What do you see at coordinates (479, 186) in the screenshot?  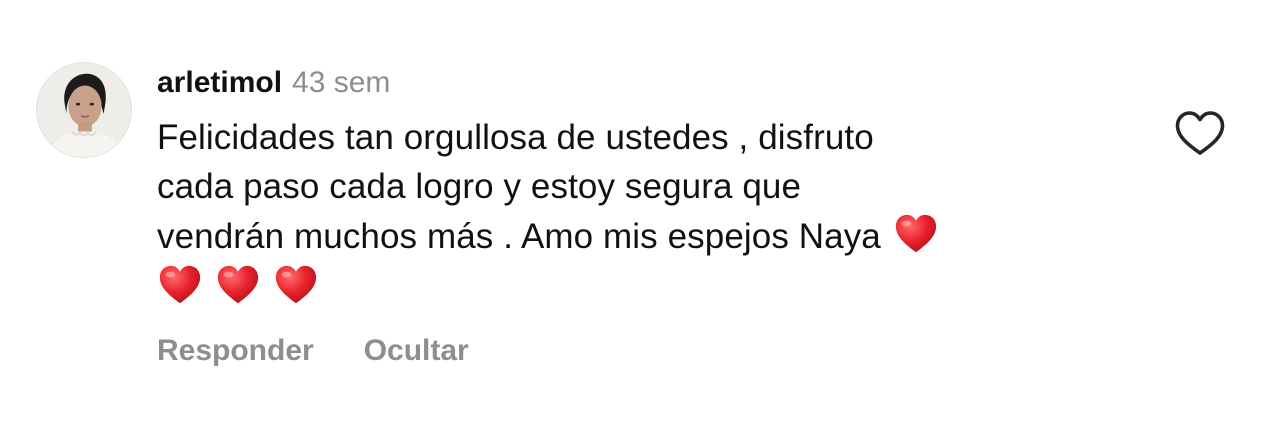 I see `comment-text-line: cada paso cada logro y estoy segura que` at bounding box center [479, 186].